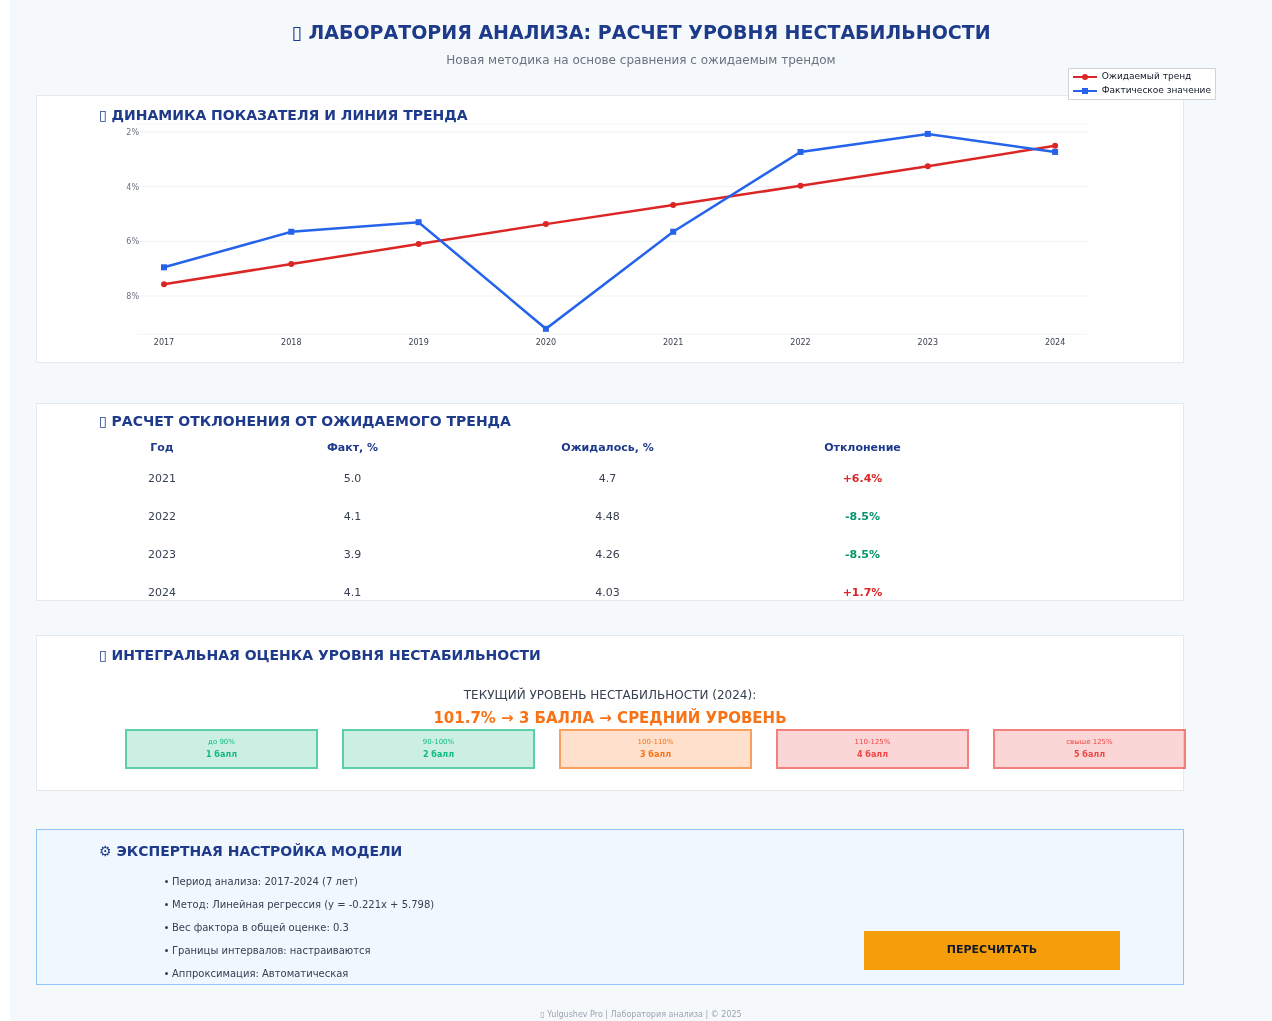  What do you see at coordinates (607, 478) in the screenshot?
I see `table-cell-text: 4.7` at bounding box center [607, 478].